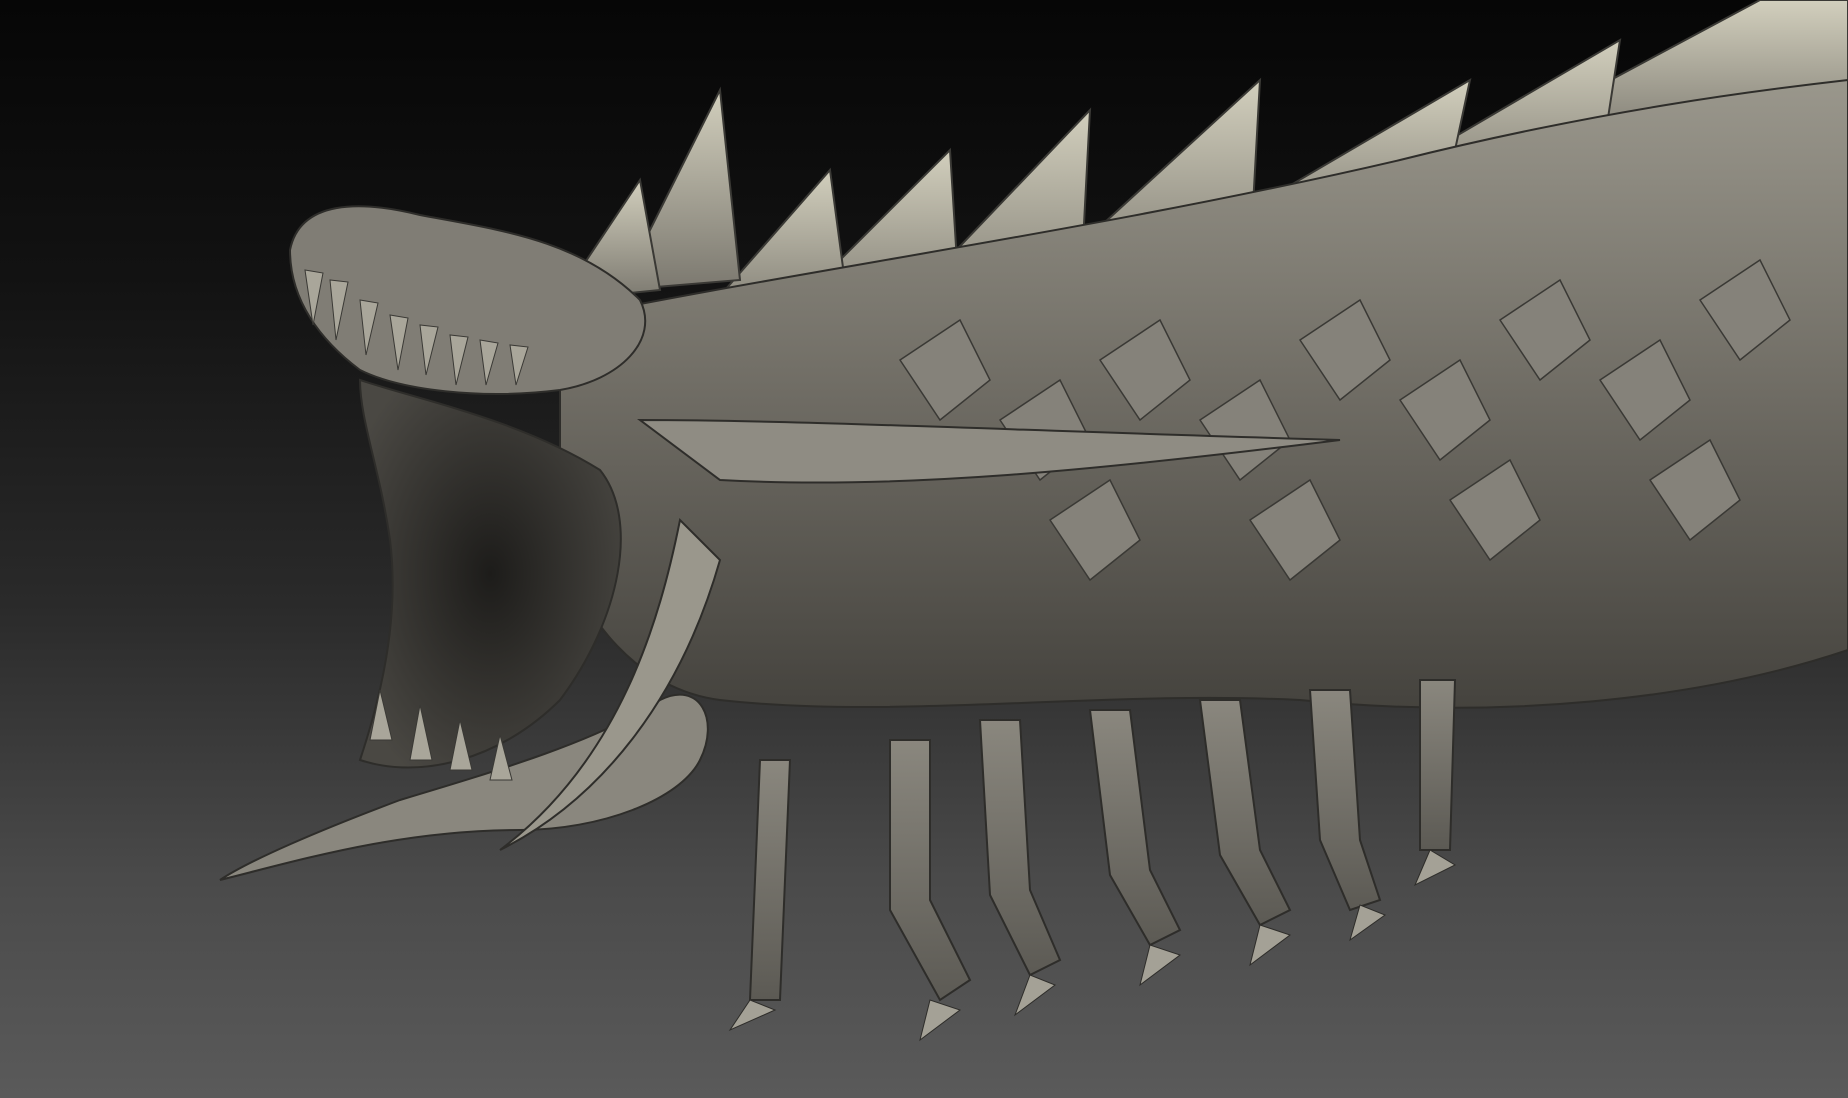 Image resolution: width=1848 pixels, height=1098 pixels. I want to click on creature-legs, so click(1102, 840).